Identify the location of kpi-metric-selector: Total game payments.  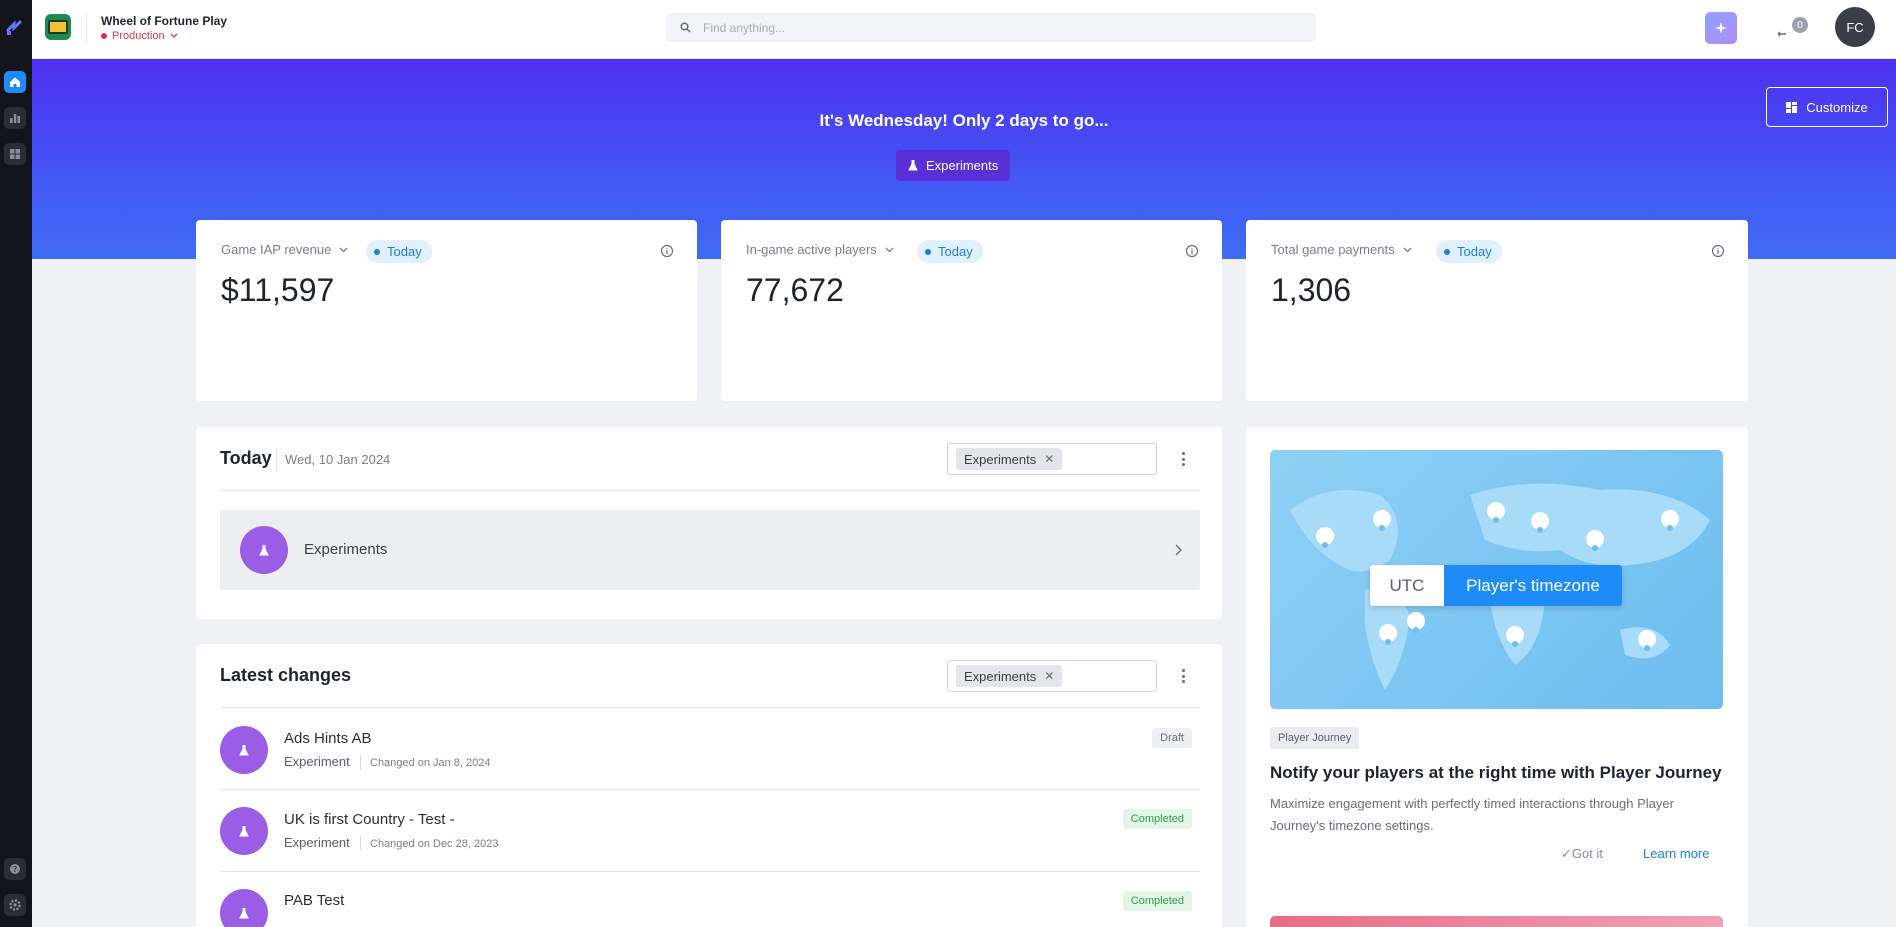
(1341, 249).